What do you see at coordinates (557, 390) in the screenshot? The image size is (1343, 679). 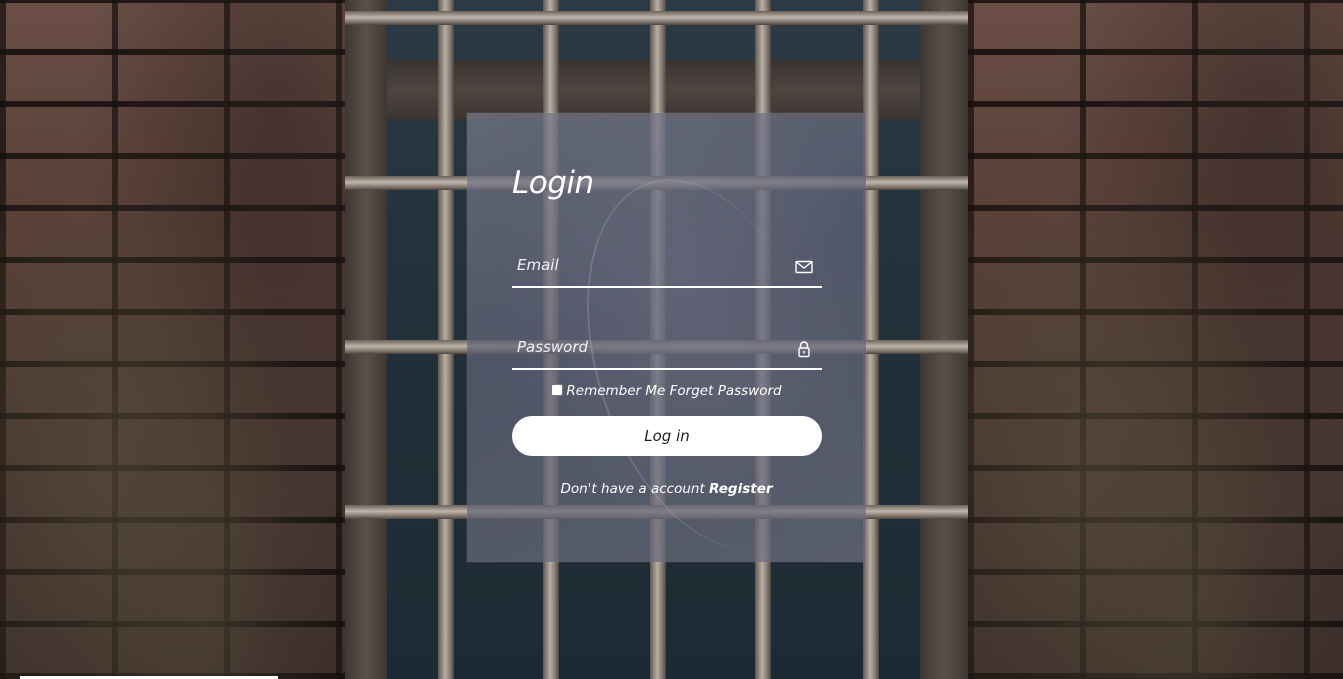 I see `remember-me-checkbox` at bounding box center [557, 390].